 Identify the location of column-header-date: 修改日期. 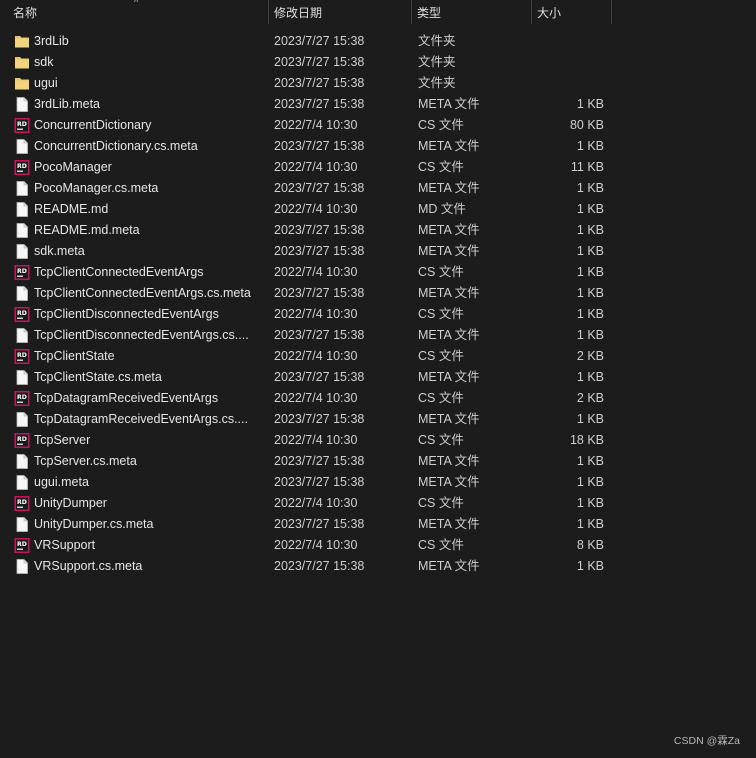
(339, 14).